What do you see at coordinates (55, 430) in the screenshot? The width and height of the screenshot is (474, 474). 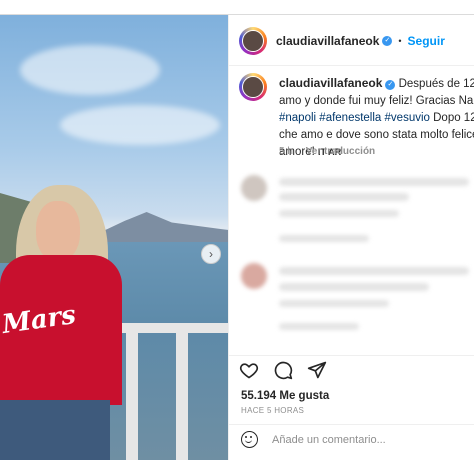 I see `jeans` at bounding box center [55, 430].